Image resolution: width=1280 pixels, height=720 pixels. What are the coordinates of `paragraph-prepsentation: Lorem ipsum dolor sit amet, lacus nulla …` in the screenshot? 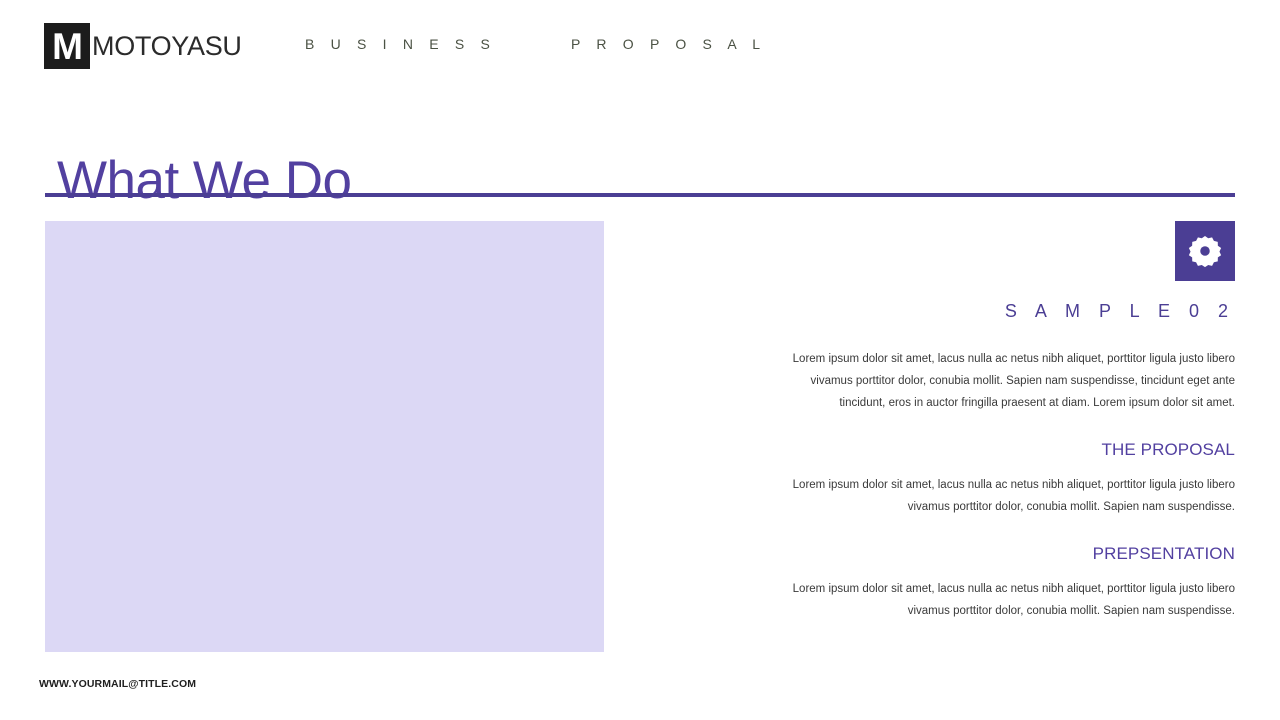 It's located at (1013, 600).